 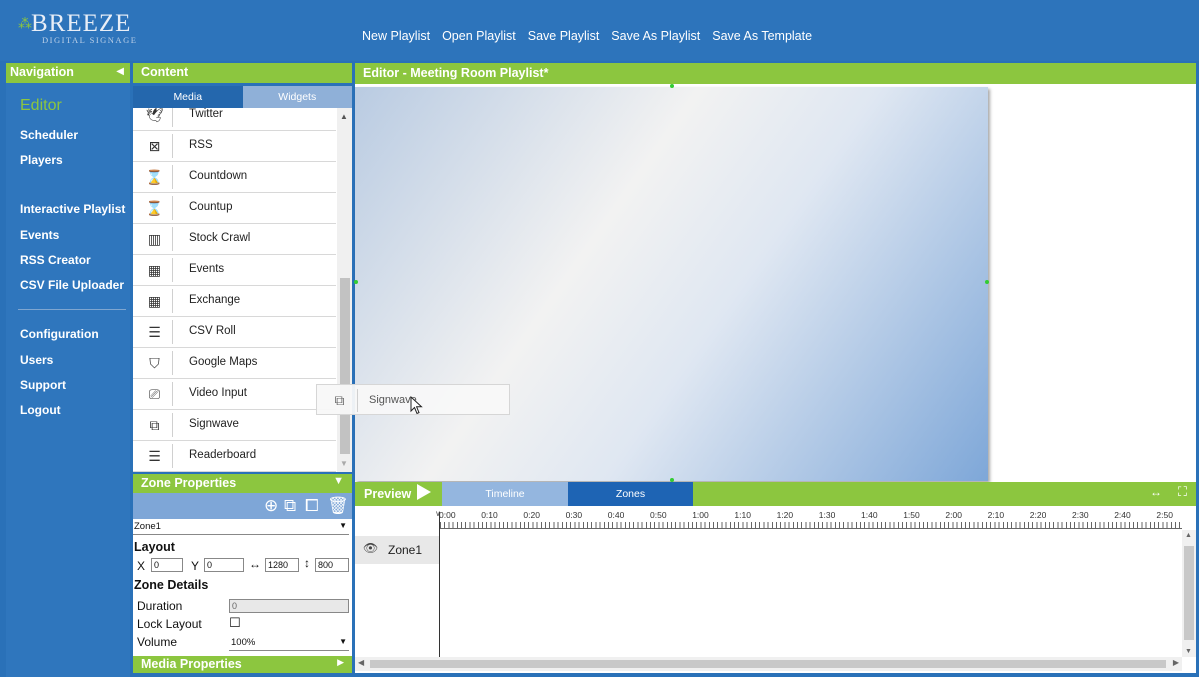 I want to click on ruler-baseline, so click(x=811, y=528).